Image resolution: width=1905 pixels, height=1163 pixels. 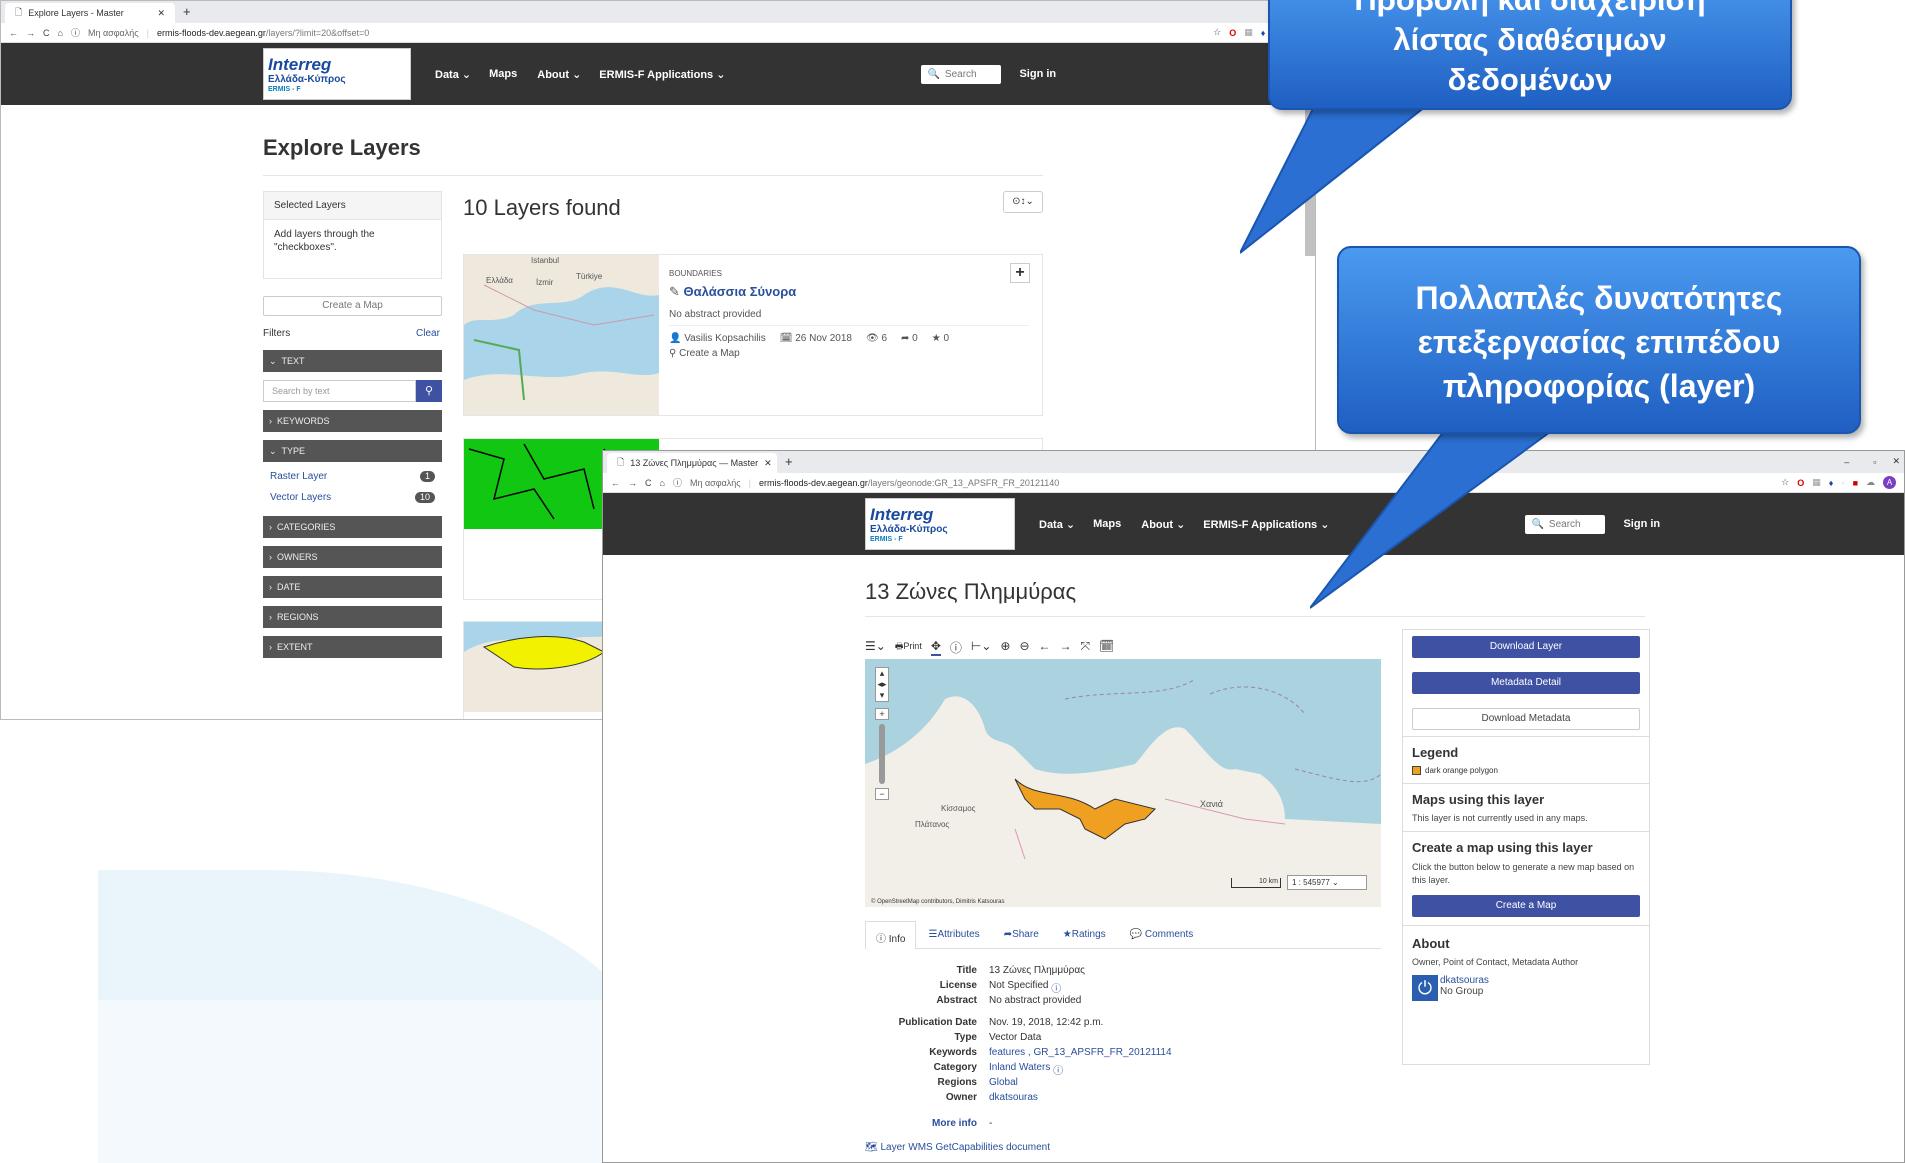 What do you see at coordinates (1889, 482) in the screenshot?
I see `profile-icon: A` at bounding box center [1889, 482].